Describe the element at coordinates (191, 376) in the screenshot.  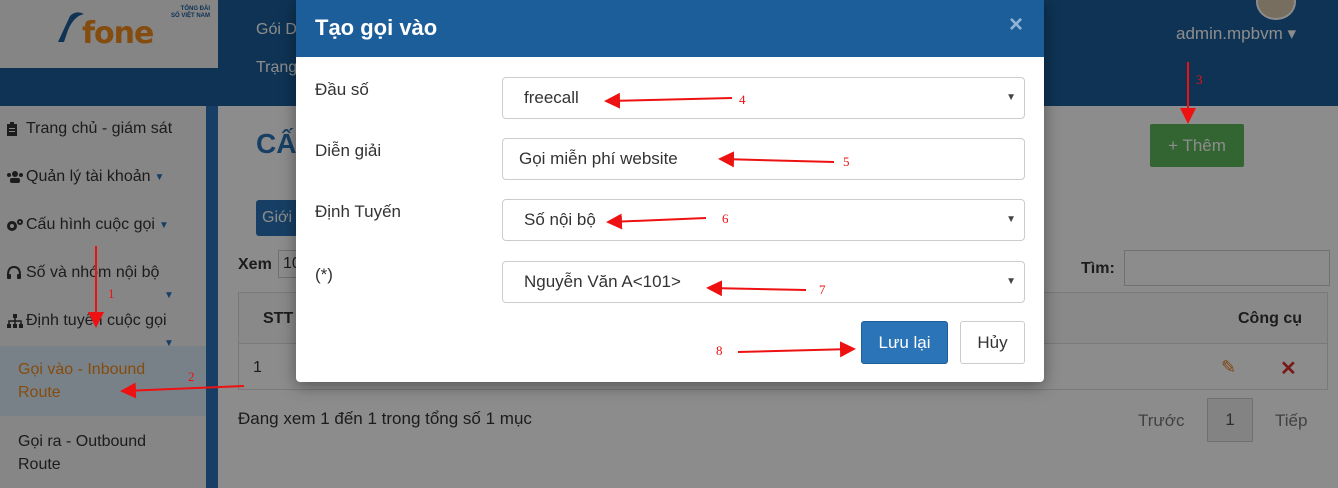
I see `annotation-number-2: 2` at that location.